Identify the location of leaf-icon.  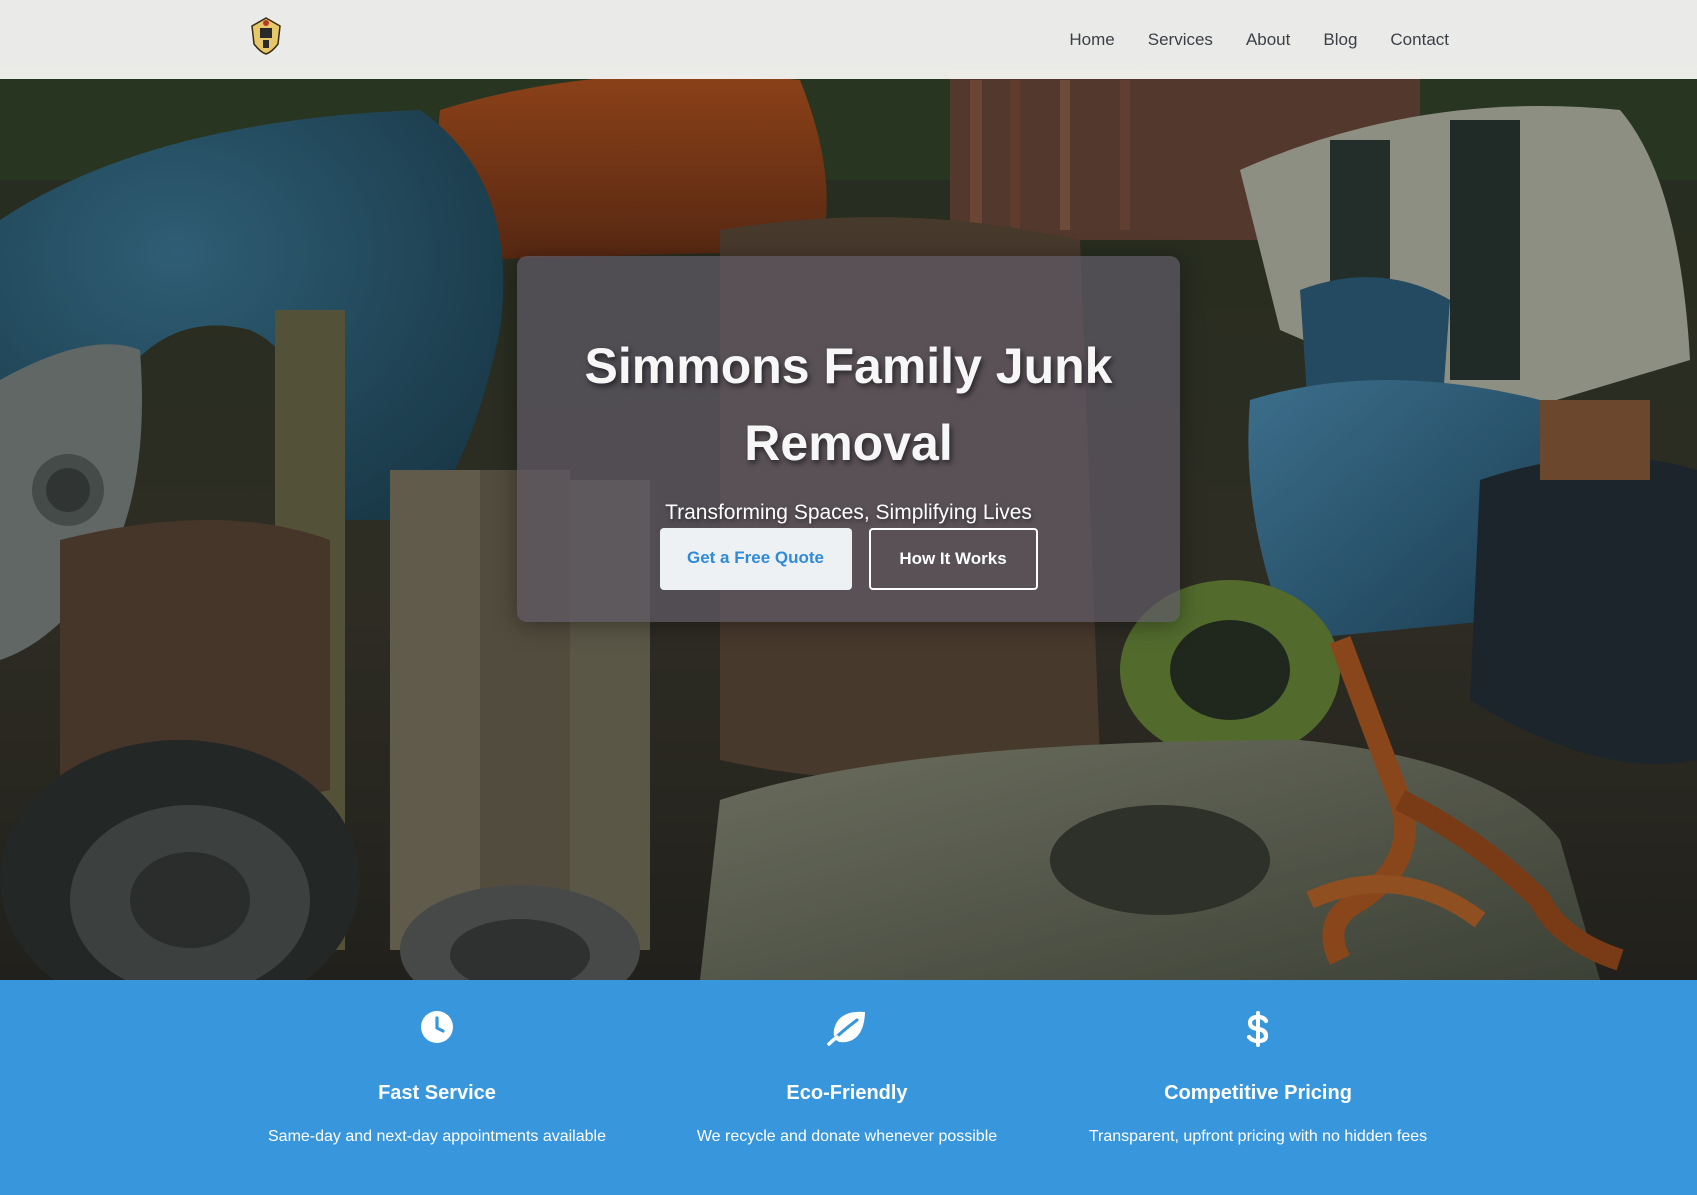
(847, 1030).